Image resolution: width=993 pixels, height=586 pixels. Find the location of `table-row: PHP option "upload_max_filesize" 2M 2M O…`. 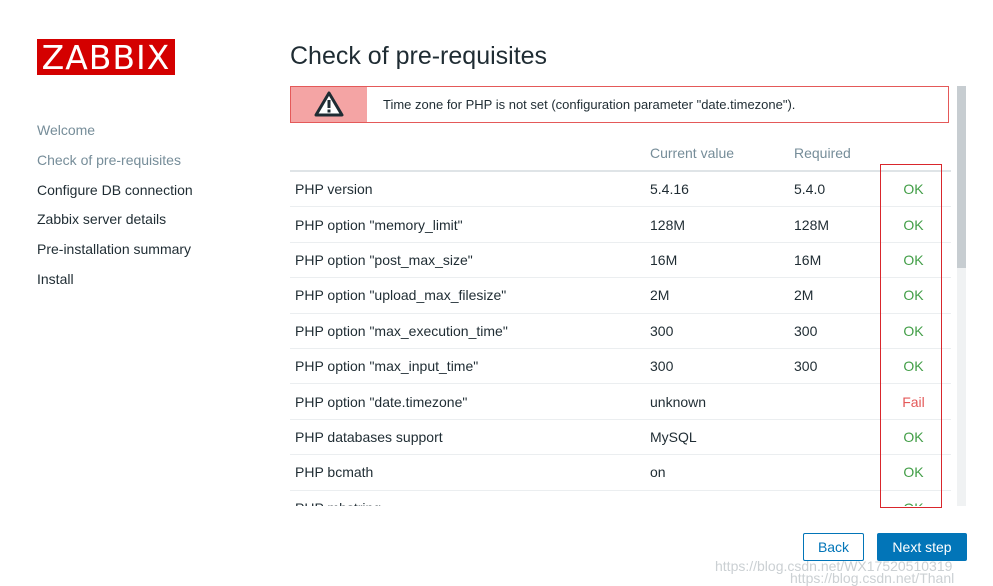

table-row: PHP option "upload_max_filesize" 2M 2M O… is located at coordinates (620, 295).